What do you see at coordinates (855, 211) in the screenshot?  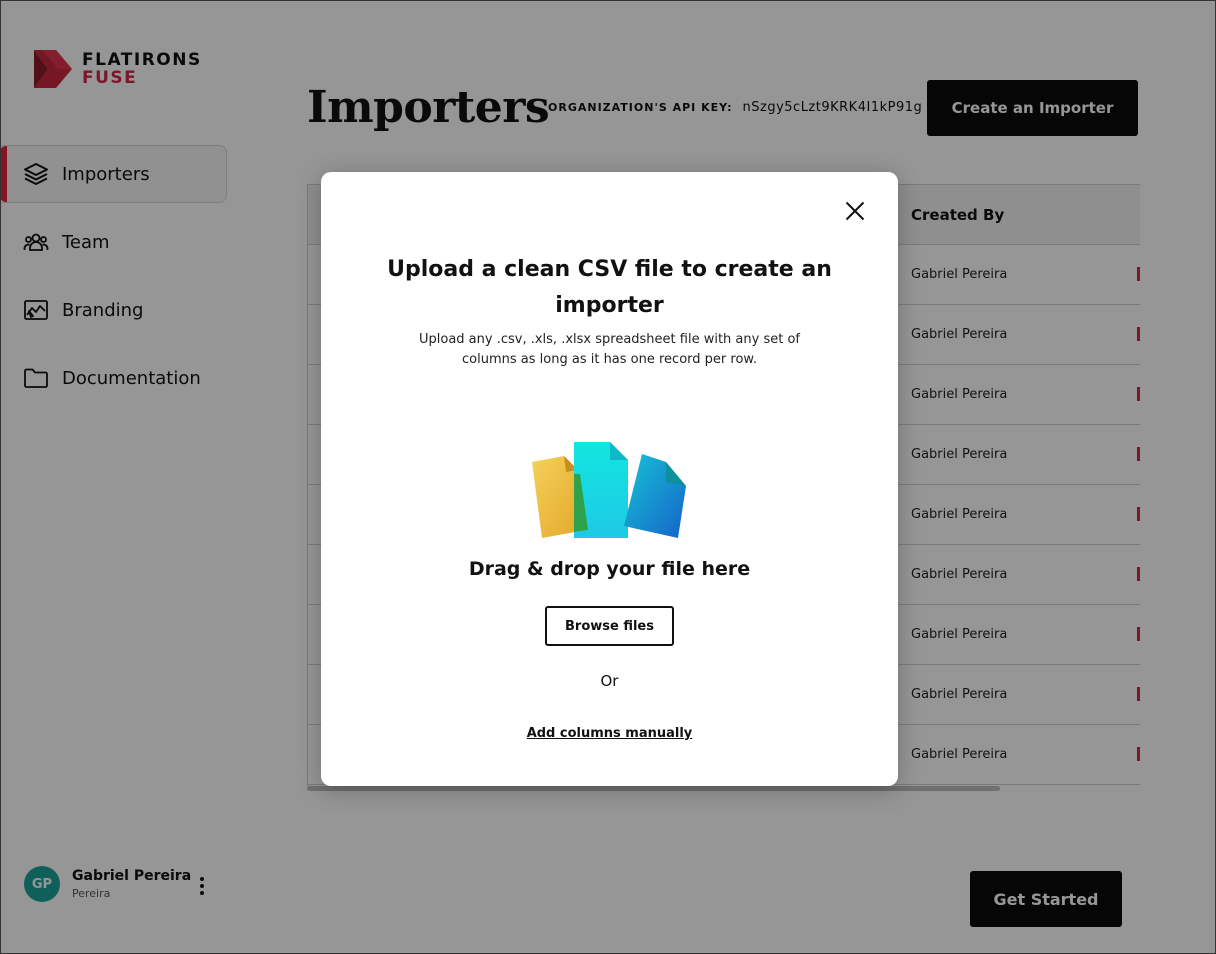 I see `close-icon` at bounding box center [855, 211].